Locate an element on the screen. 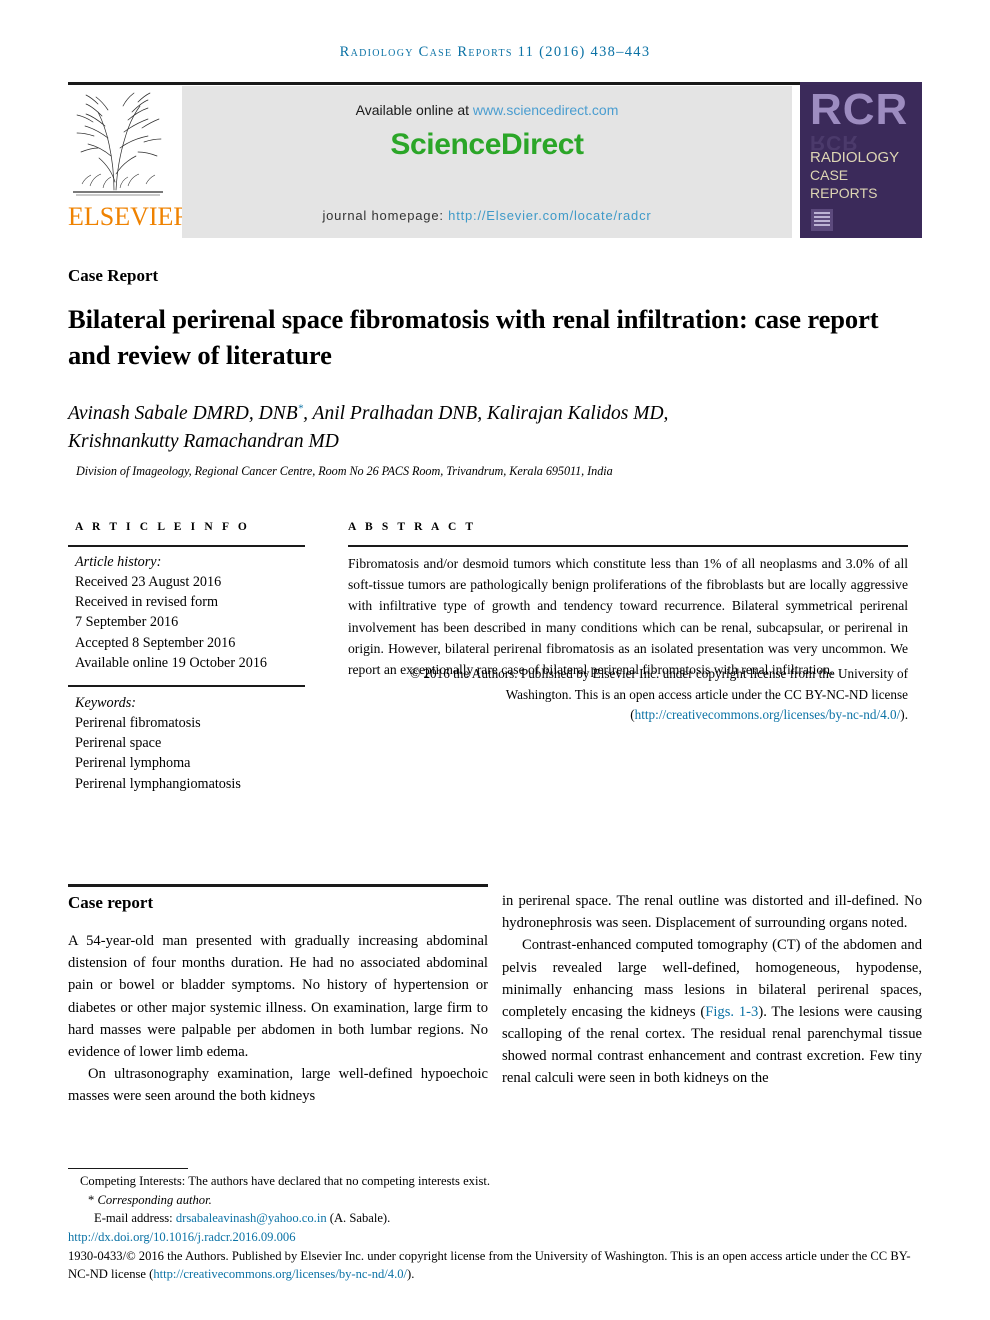 This screenshot has width=990, height=1320. body-section-heading: Case report is located at coordinates (111, 902).